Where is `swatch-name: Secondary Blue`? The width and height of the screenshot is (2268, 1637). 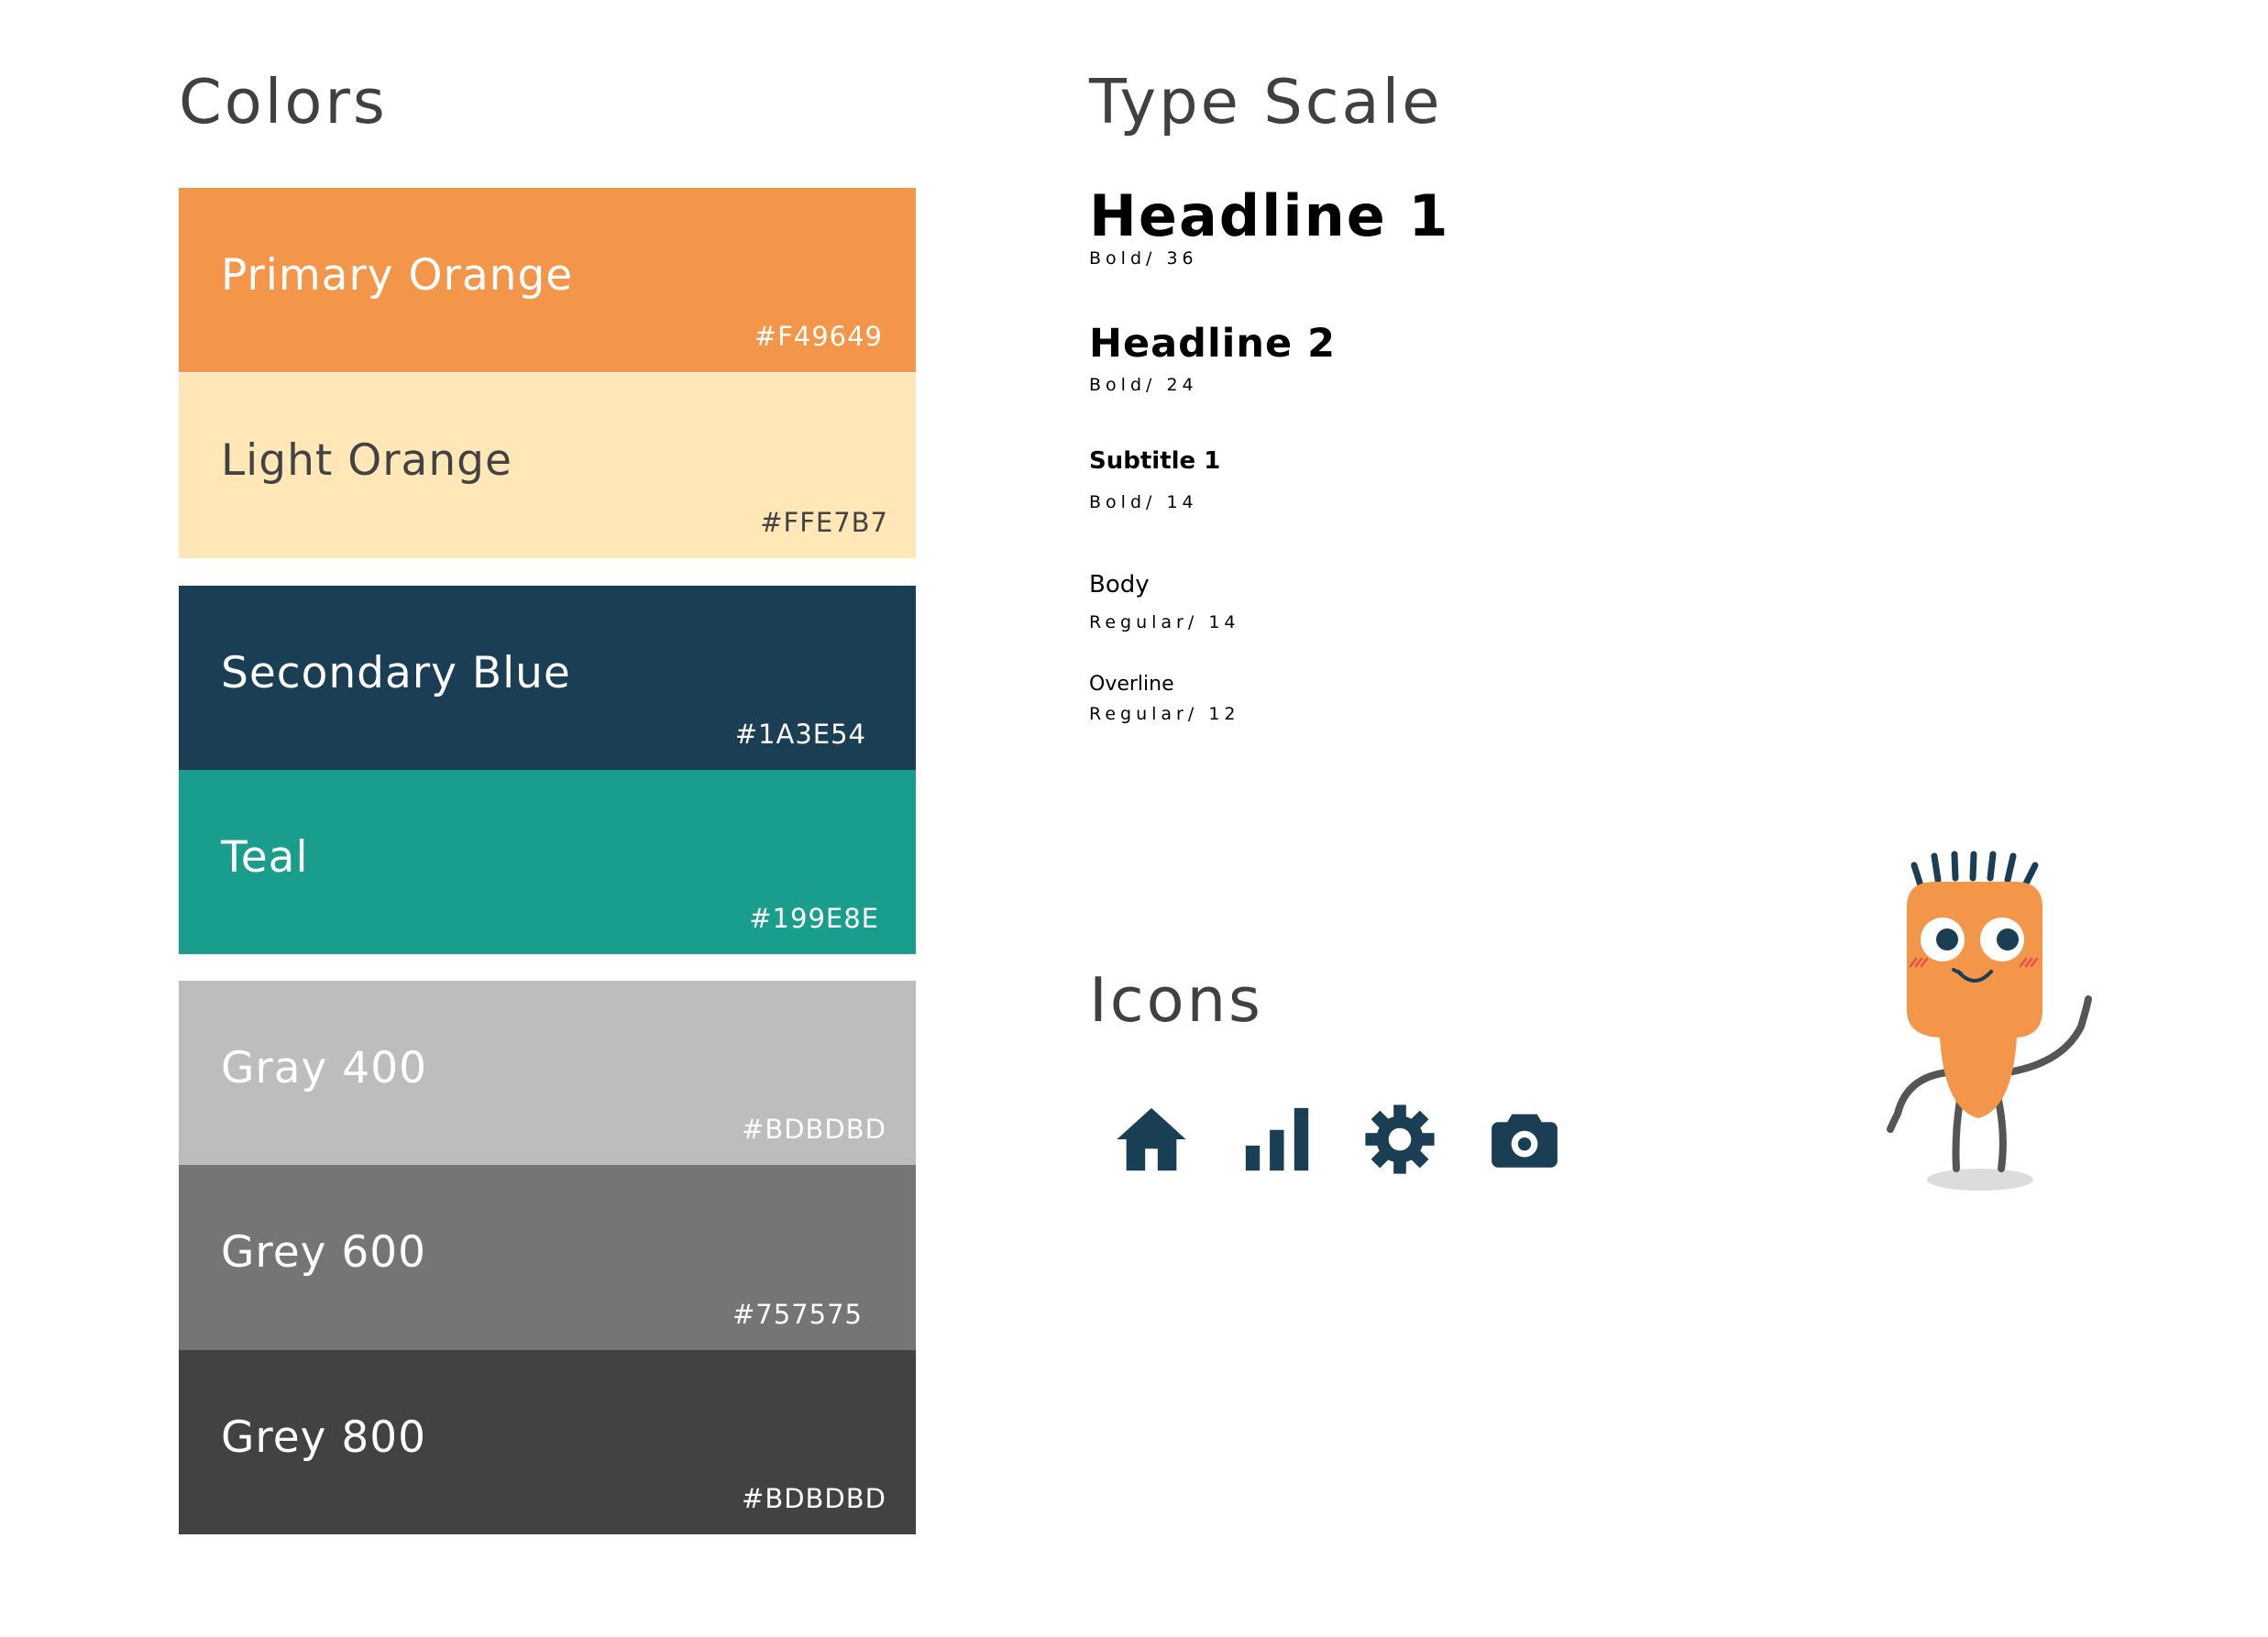
swatch-name: Secondary Blue is located at coordinates (396, 673).